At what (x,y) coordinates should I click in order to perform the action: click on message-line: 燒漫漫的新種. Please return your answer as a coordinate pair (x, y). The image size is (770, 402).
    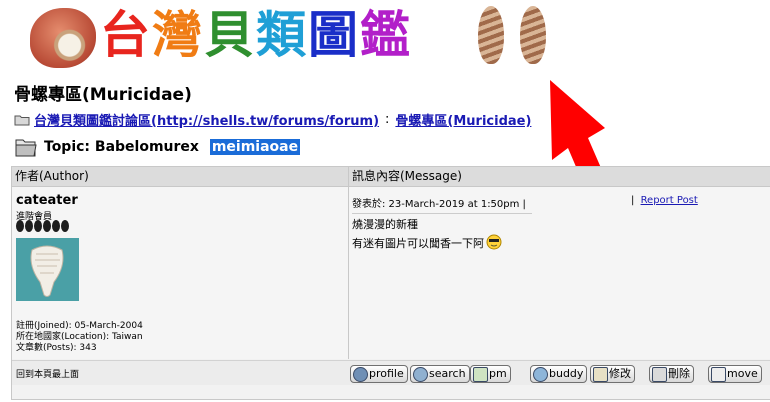
    Looking at the image, I should click on (385, 224).